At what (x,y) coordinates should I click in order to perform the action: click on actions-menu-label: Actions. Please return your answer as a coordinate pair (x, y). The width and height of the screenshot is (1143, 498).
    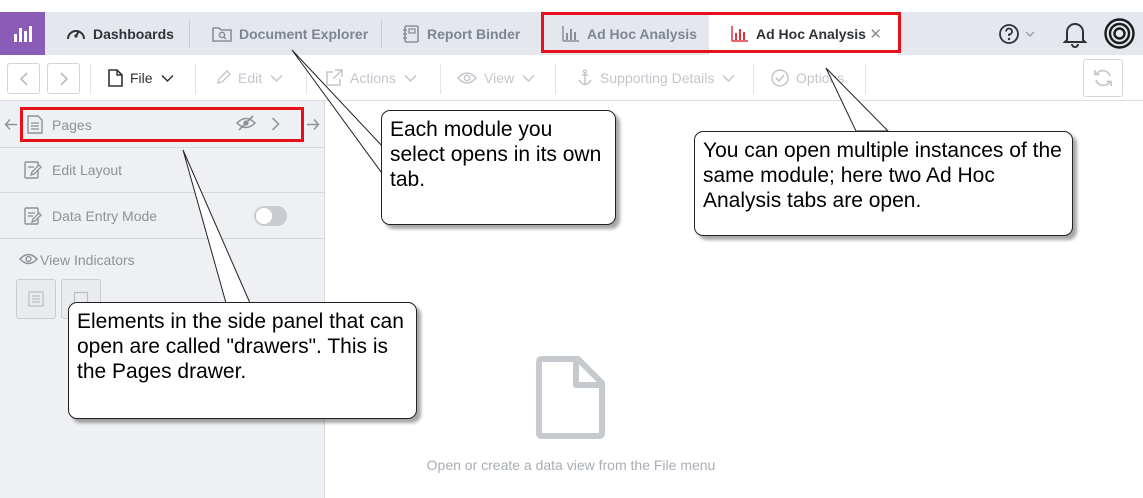
    Looking at the image, I should click on (373, 78).